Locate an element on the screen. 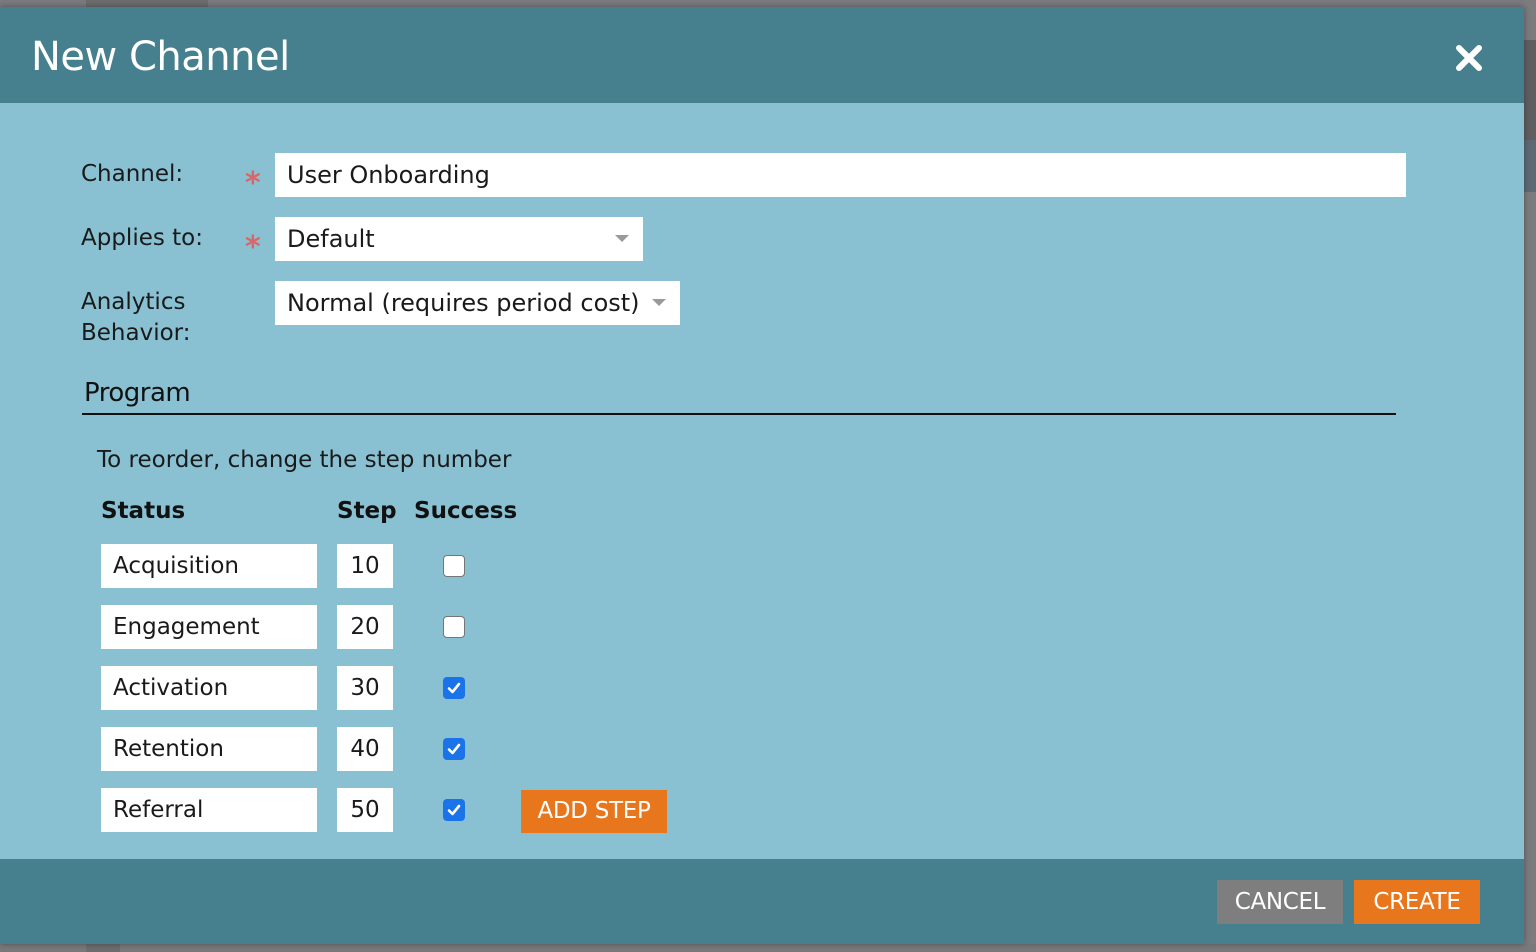 This screenshot has width=1536, height=952. channel-label: Channel: is located at coordinates (132, 174).